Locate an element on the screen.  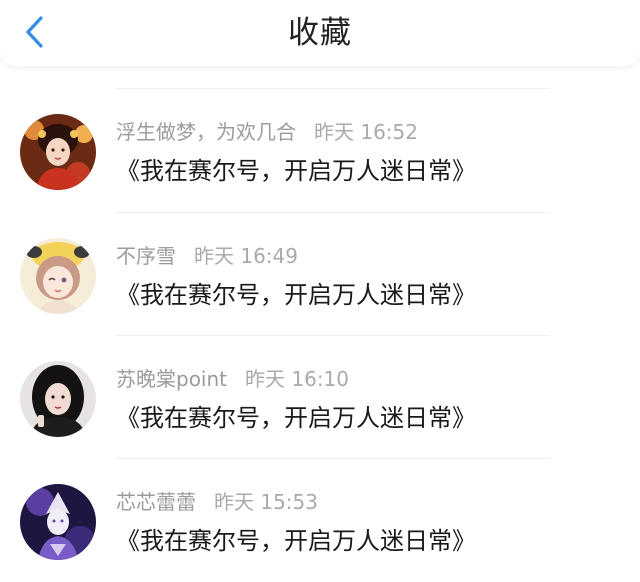
item-meta: 浮生做梦，为欢几合 昨天 16:52 is located at coordinates (267, 132).